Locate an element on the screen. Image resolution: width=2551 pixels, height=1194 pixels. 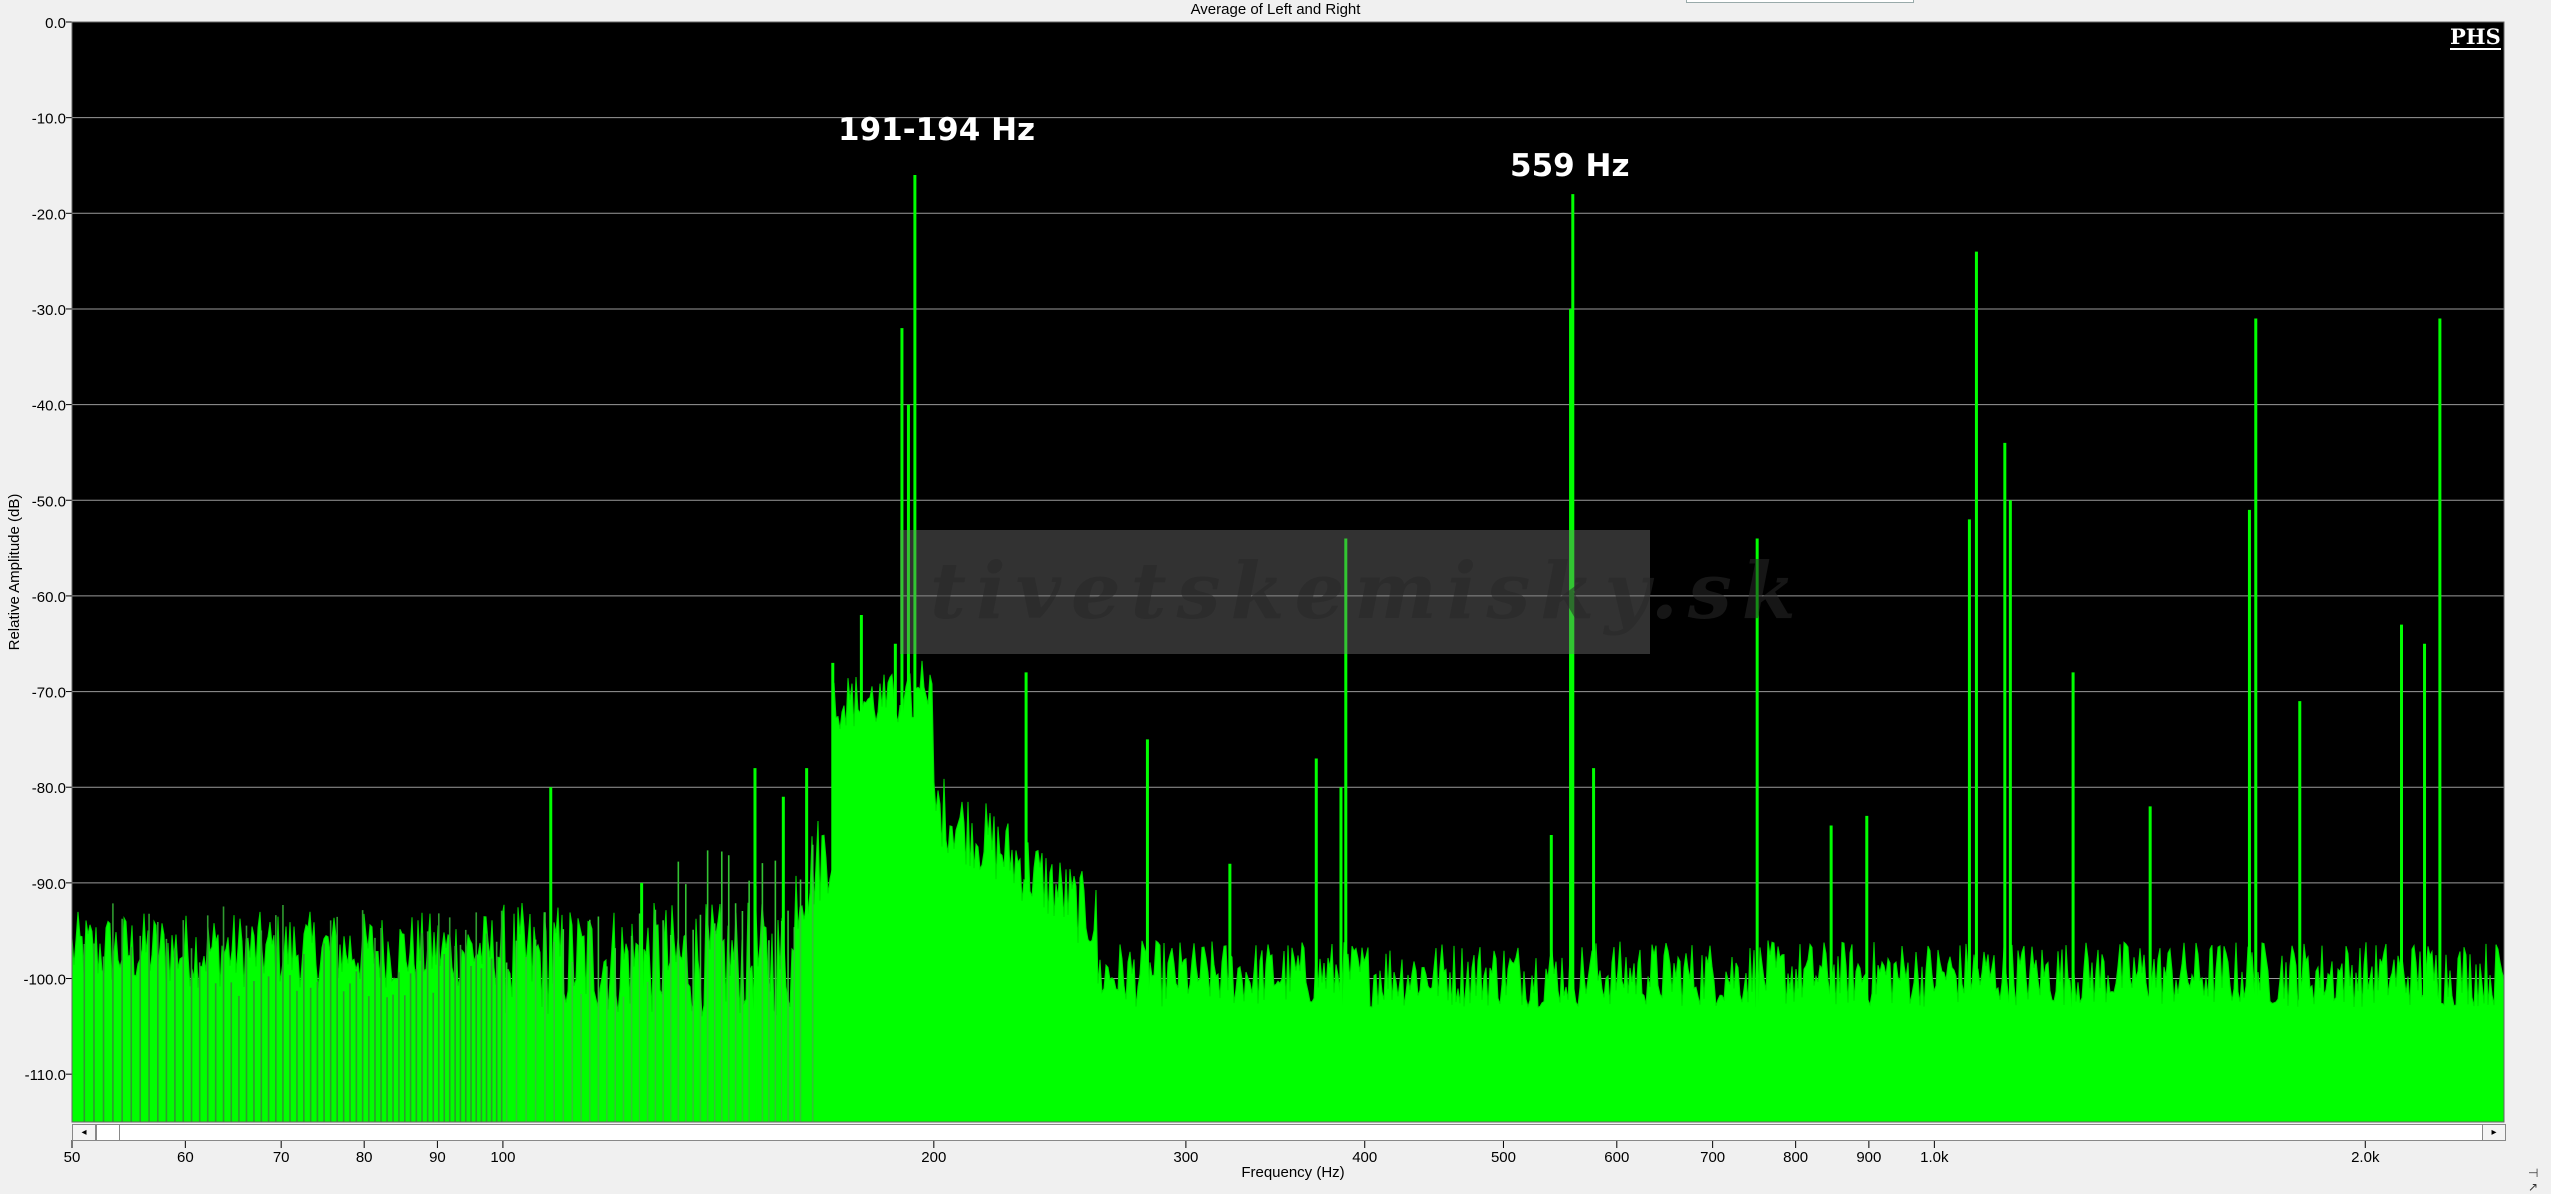
phs-logo: PHS is located at coordinates (2475, 37).